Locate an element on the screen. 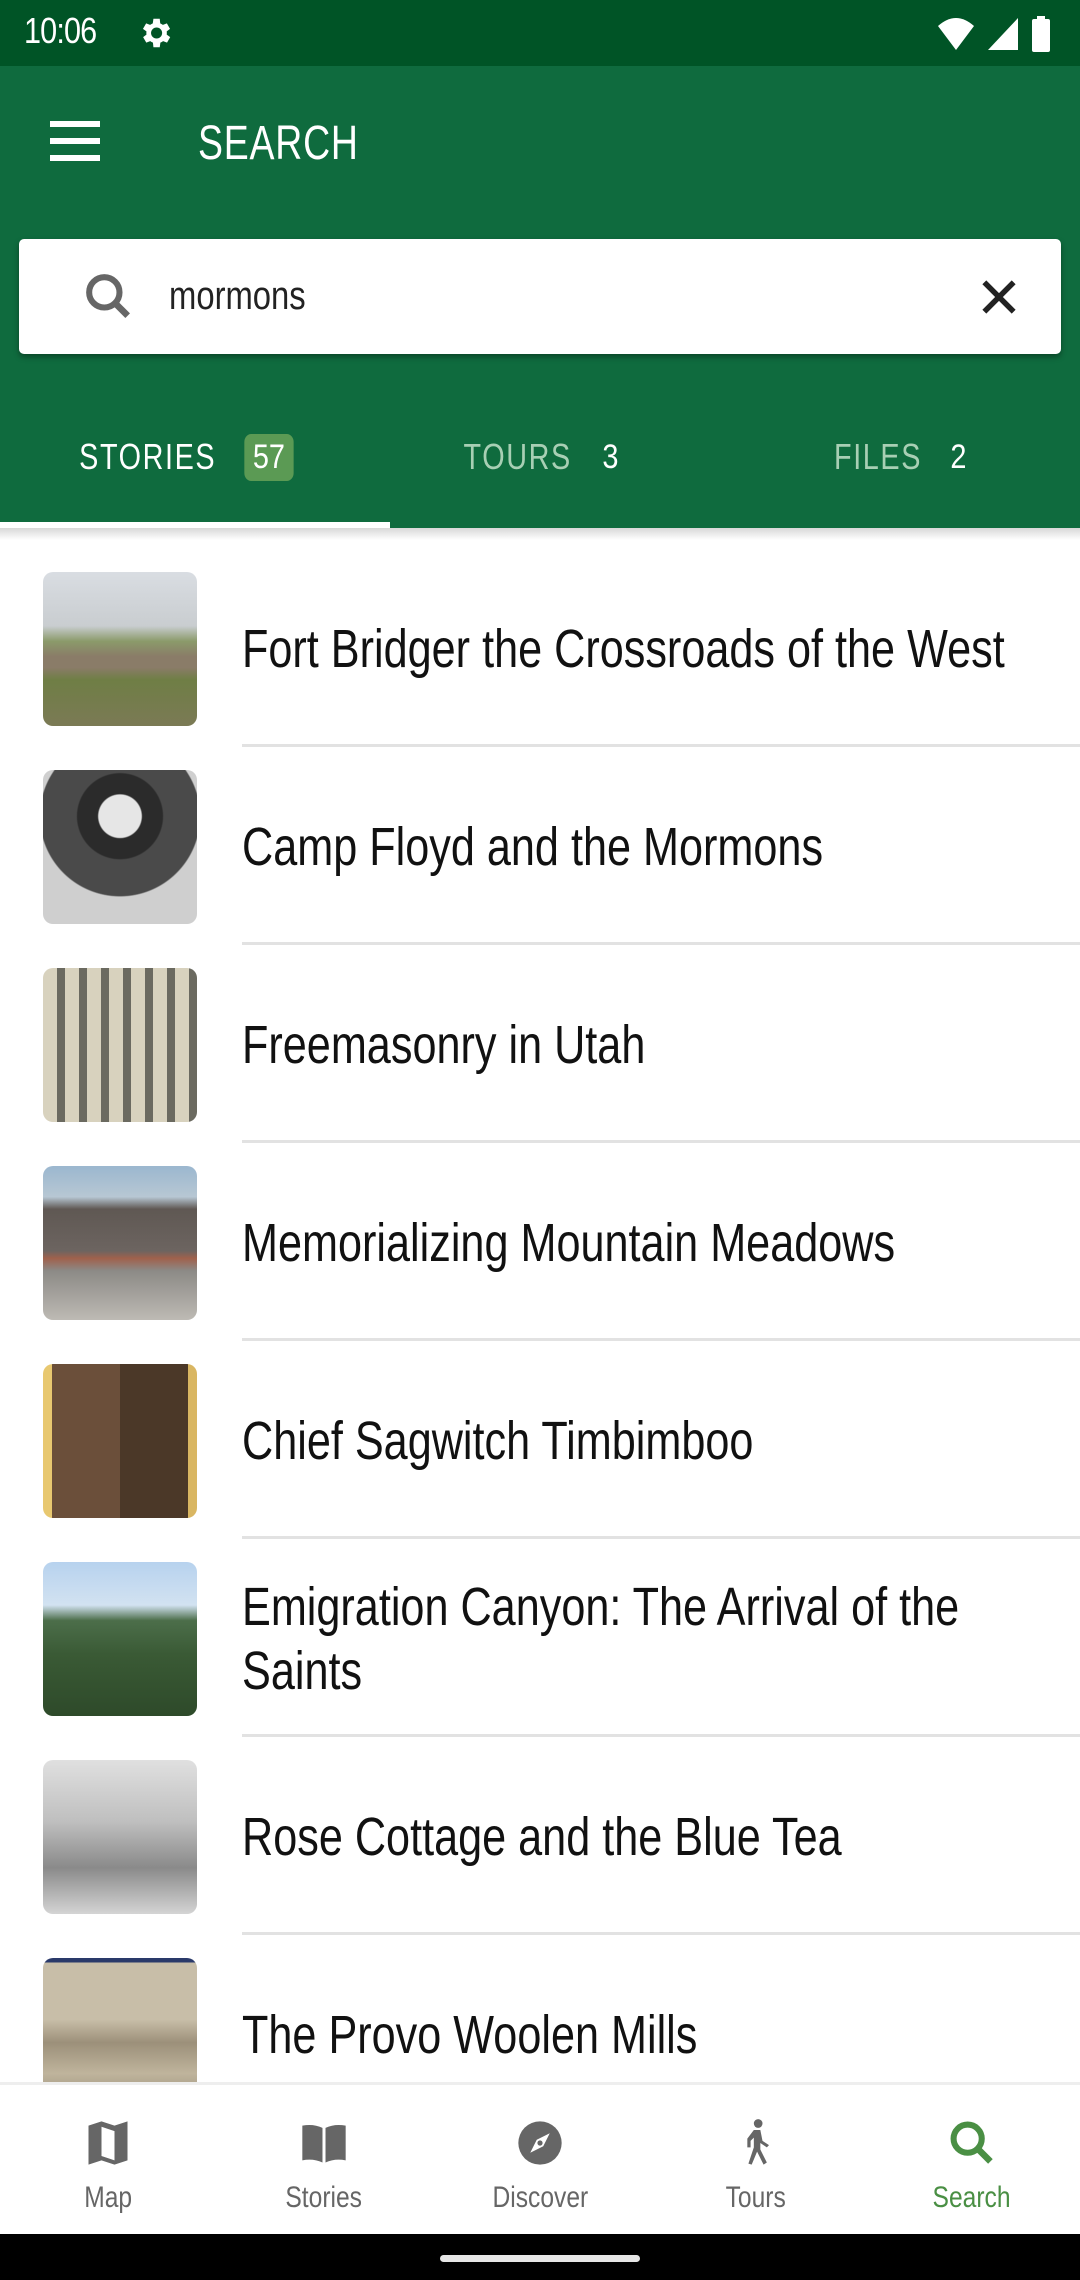 This screenshot has height=2280, width=1080. tab-tours: TOURS 3 is located at coordinates (540, 467).